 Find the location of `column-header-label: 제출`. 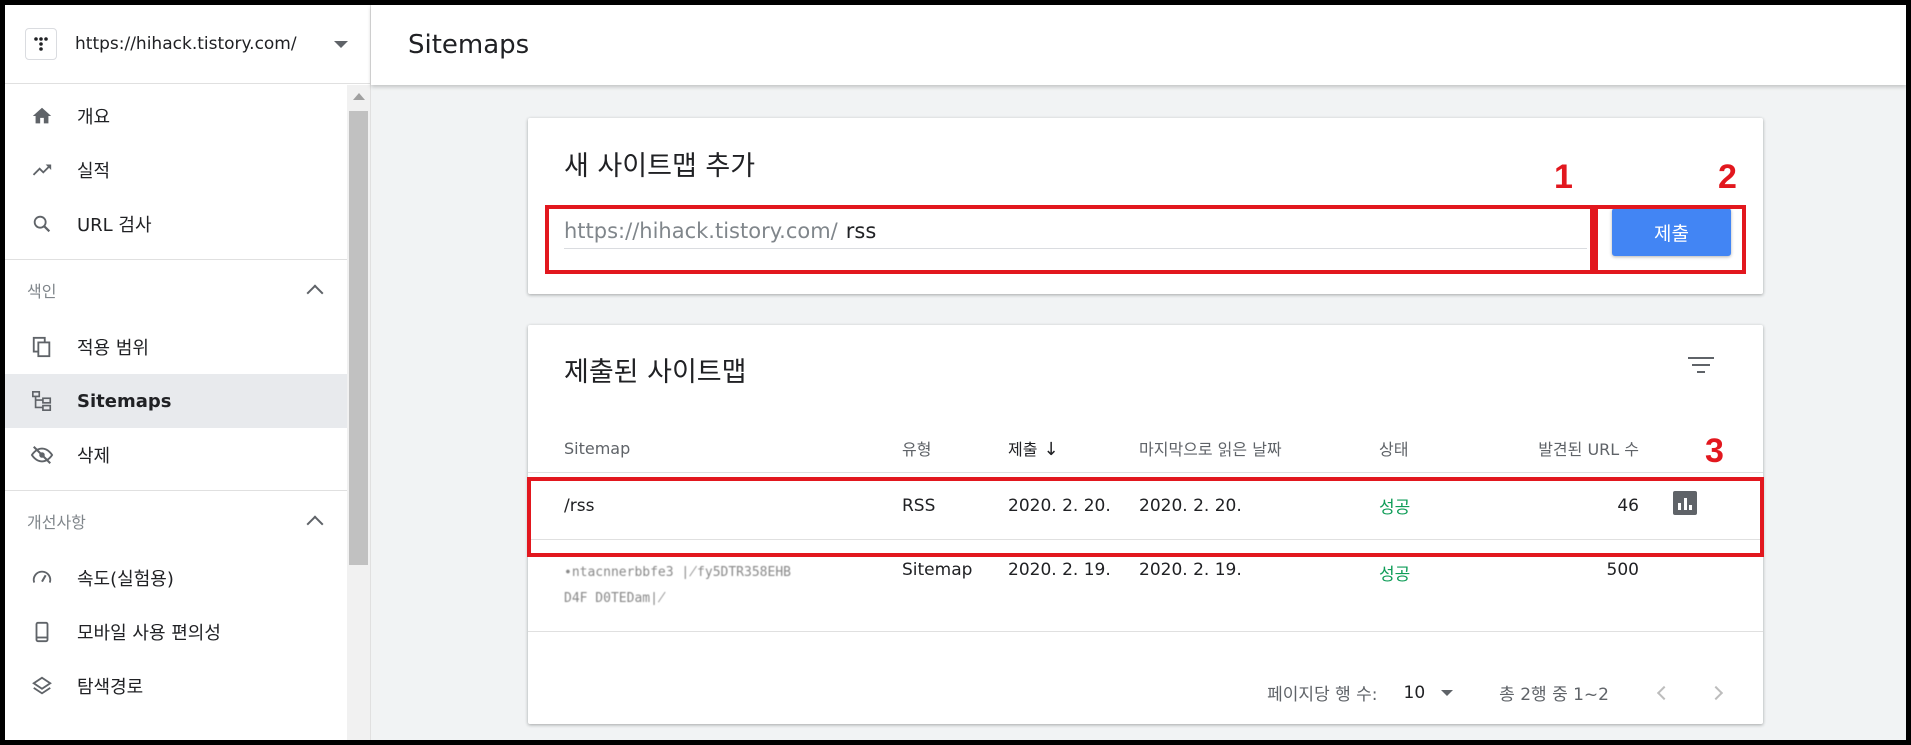

column-header-label: 제출 is located at coordinates (1023, 450).